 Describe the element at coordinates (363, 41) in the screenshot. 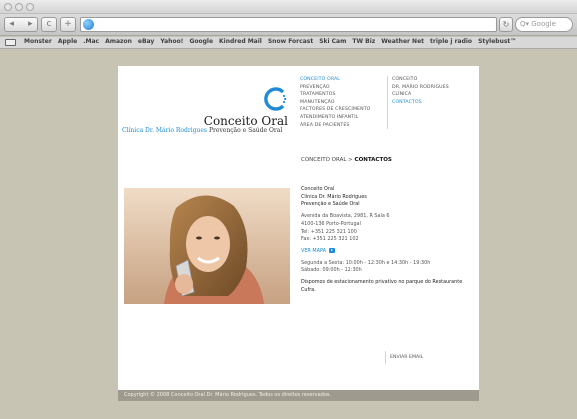

I see `bookmark-item: TW Biz` at that location.